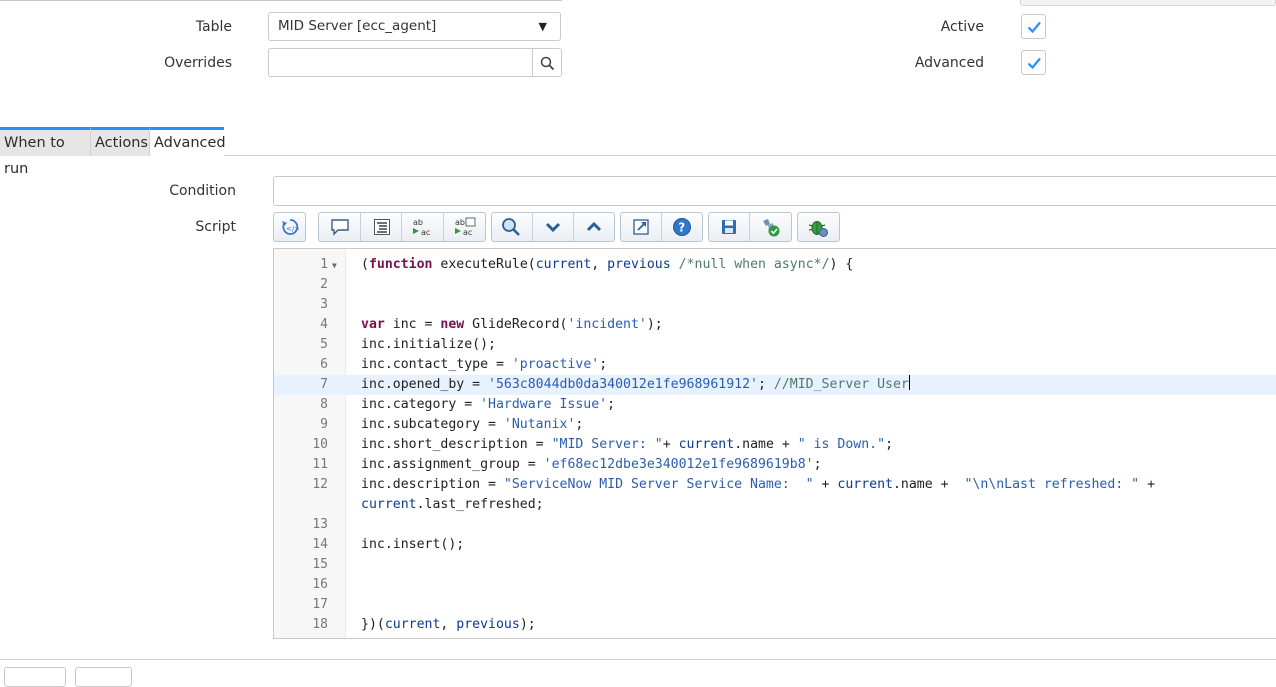 The height and width of the screenshot is (687, 1276). I want to click on search-button, so click(512, 227).